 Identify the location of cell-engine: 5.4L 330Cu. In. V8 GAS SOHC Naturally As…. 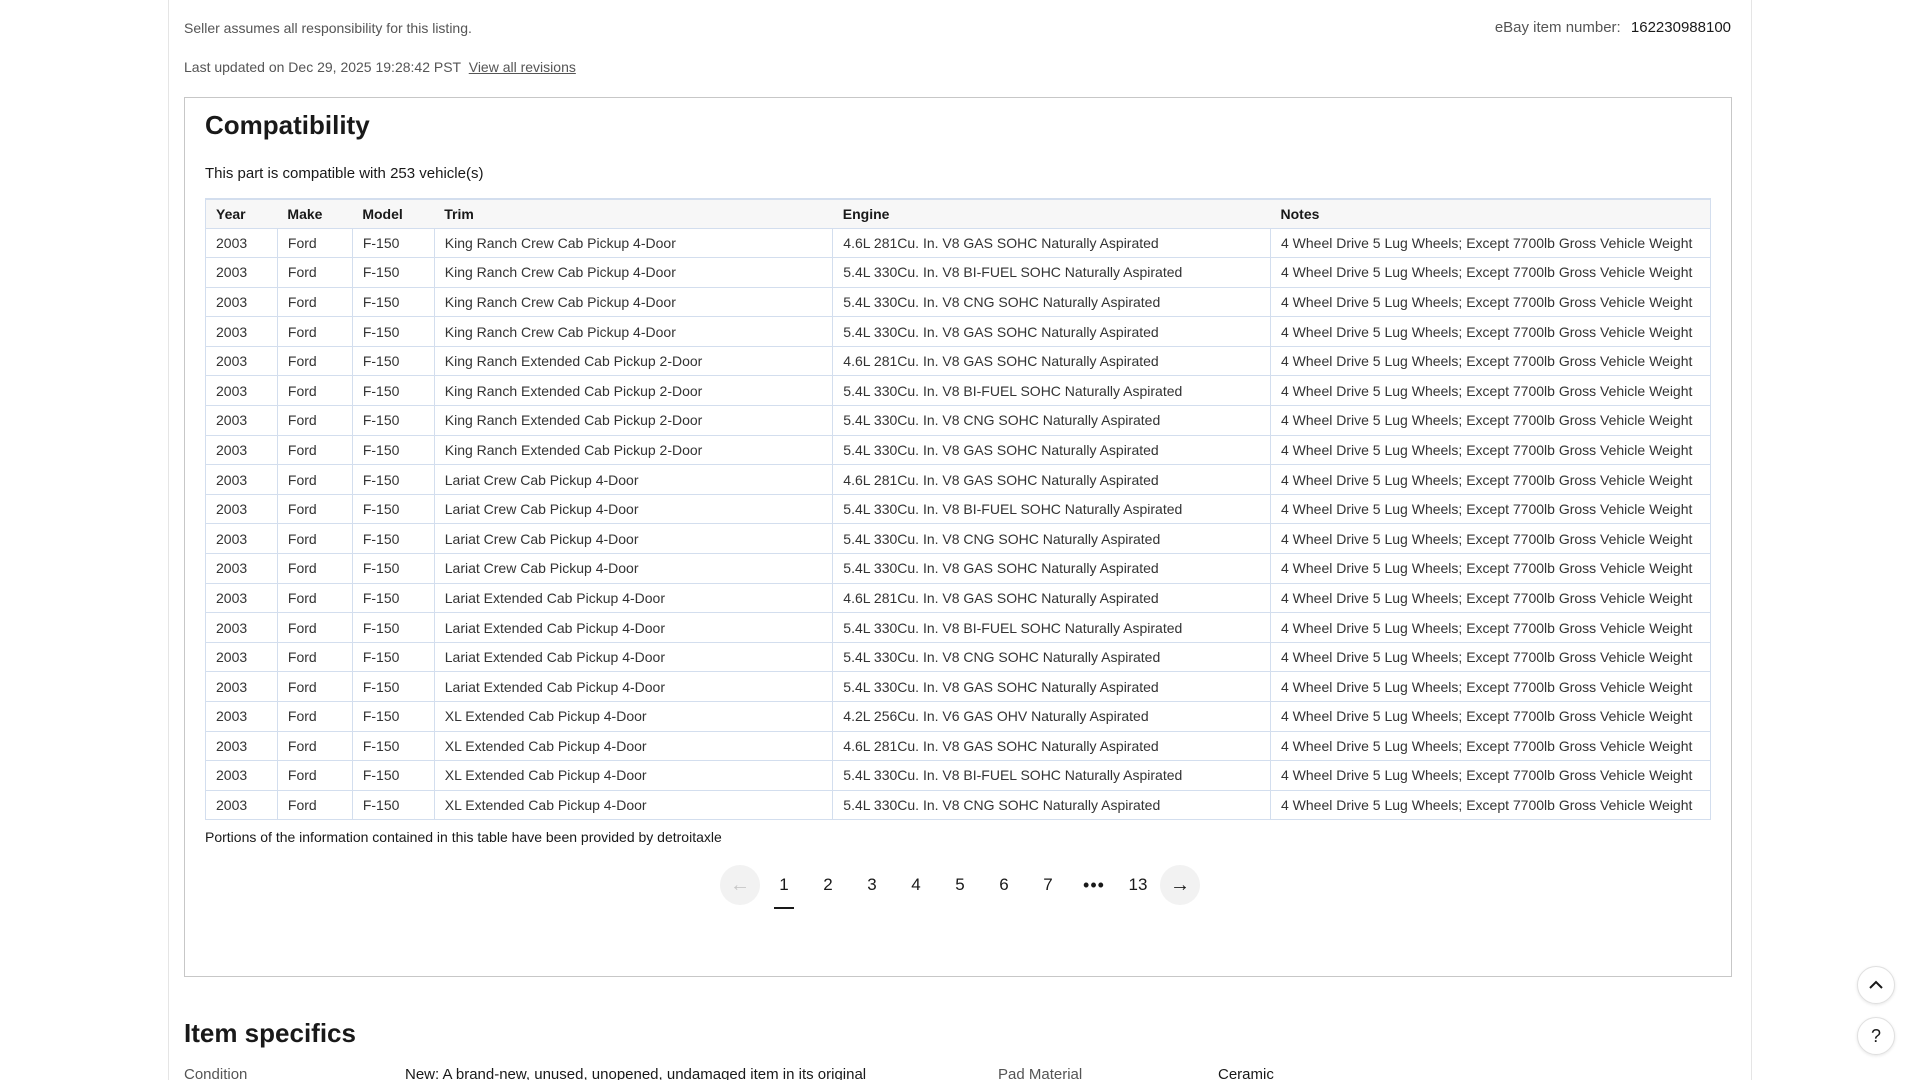
(1051, 568).